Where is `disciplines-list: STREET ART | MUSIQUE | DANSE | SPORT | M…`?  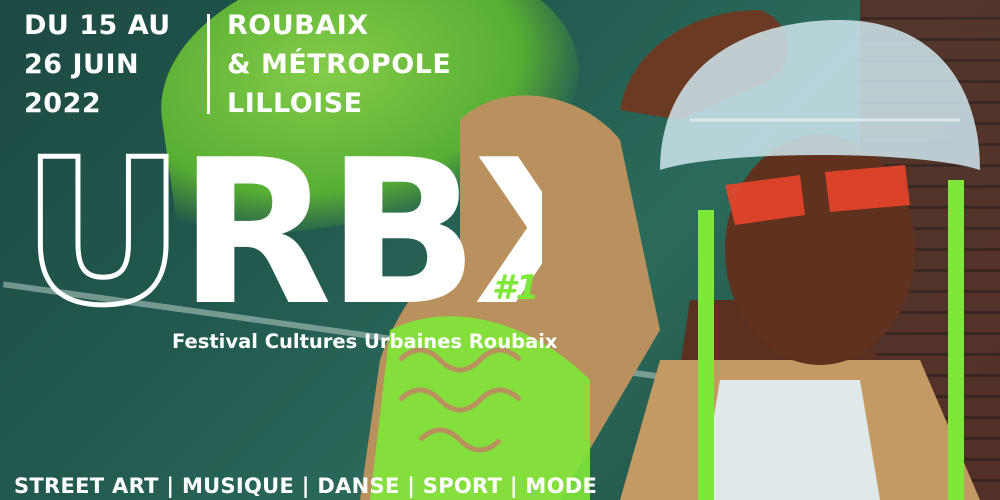 disciplines-list: STREET ART | MUSIQUE | DANSE | SPORT | M… is located at coordinates (306, 486).